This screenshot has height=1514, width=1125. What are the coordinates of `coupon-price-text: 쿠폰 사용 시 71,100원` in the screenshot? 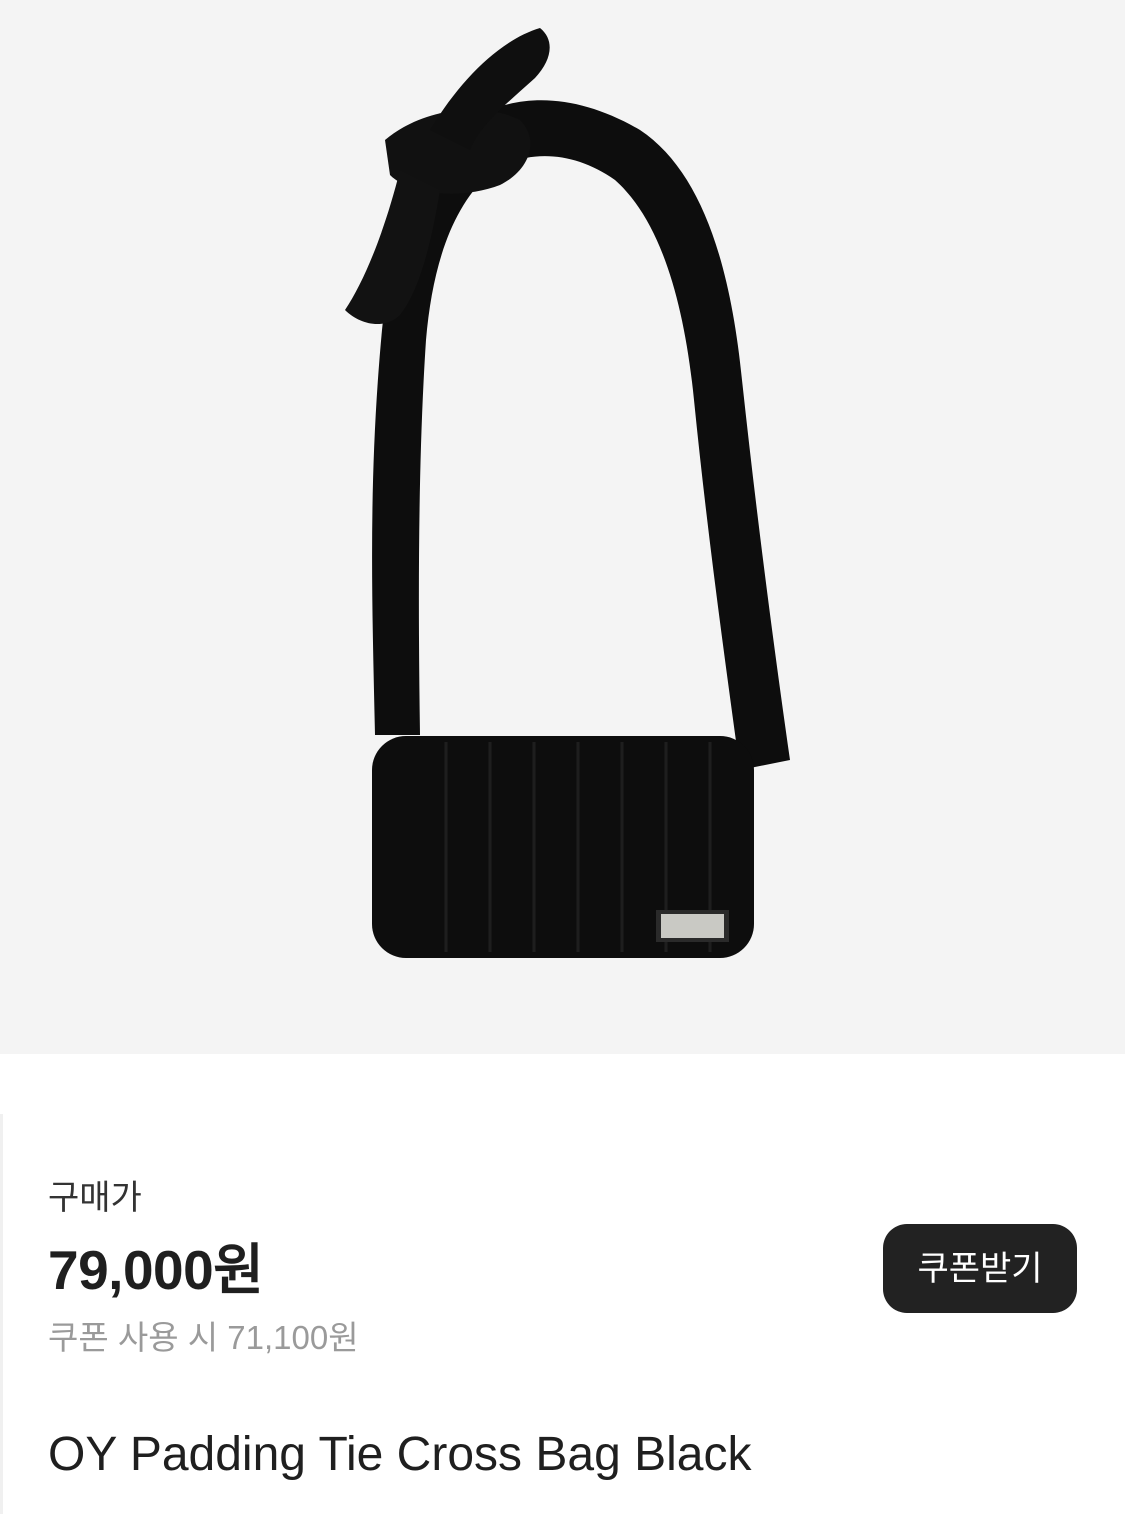 It's located at (203, 1337).